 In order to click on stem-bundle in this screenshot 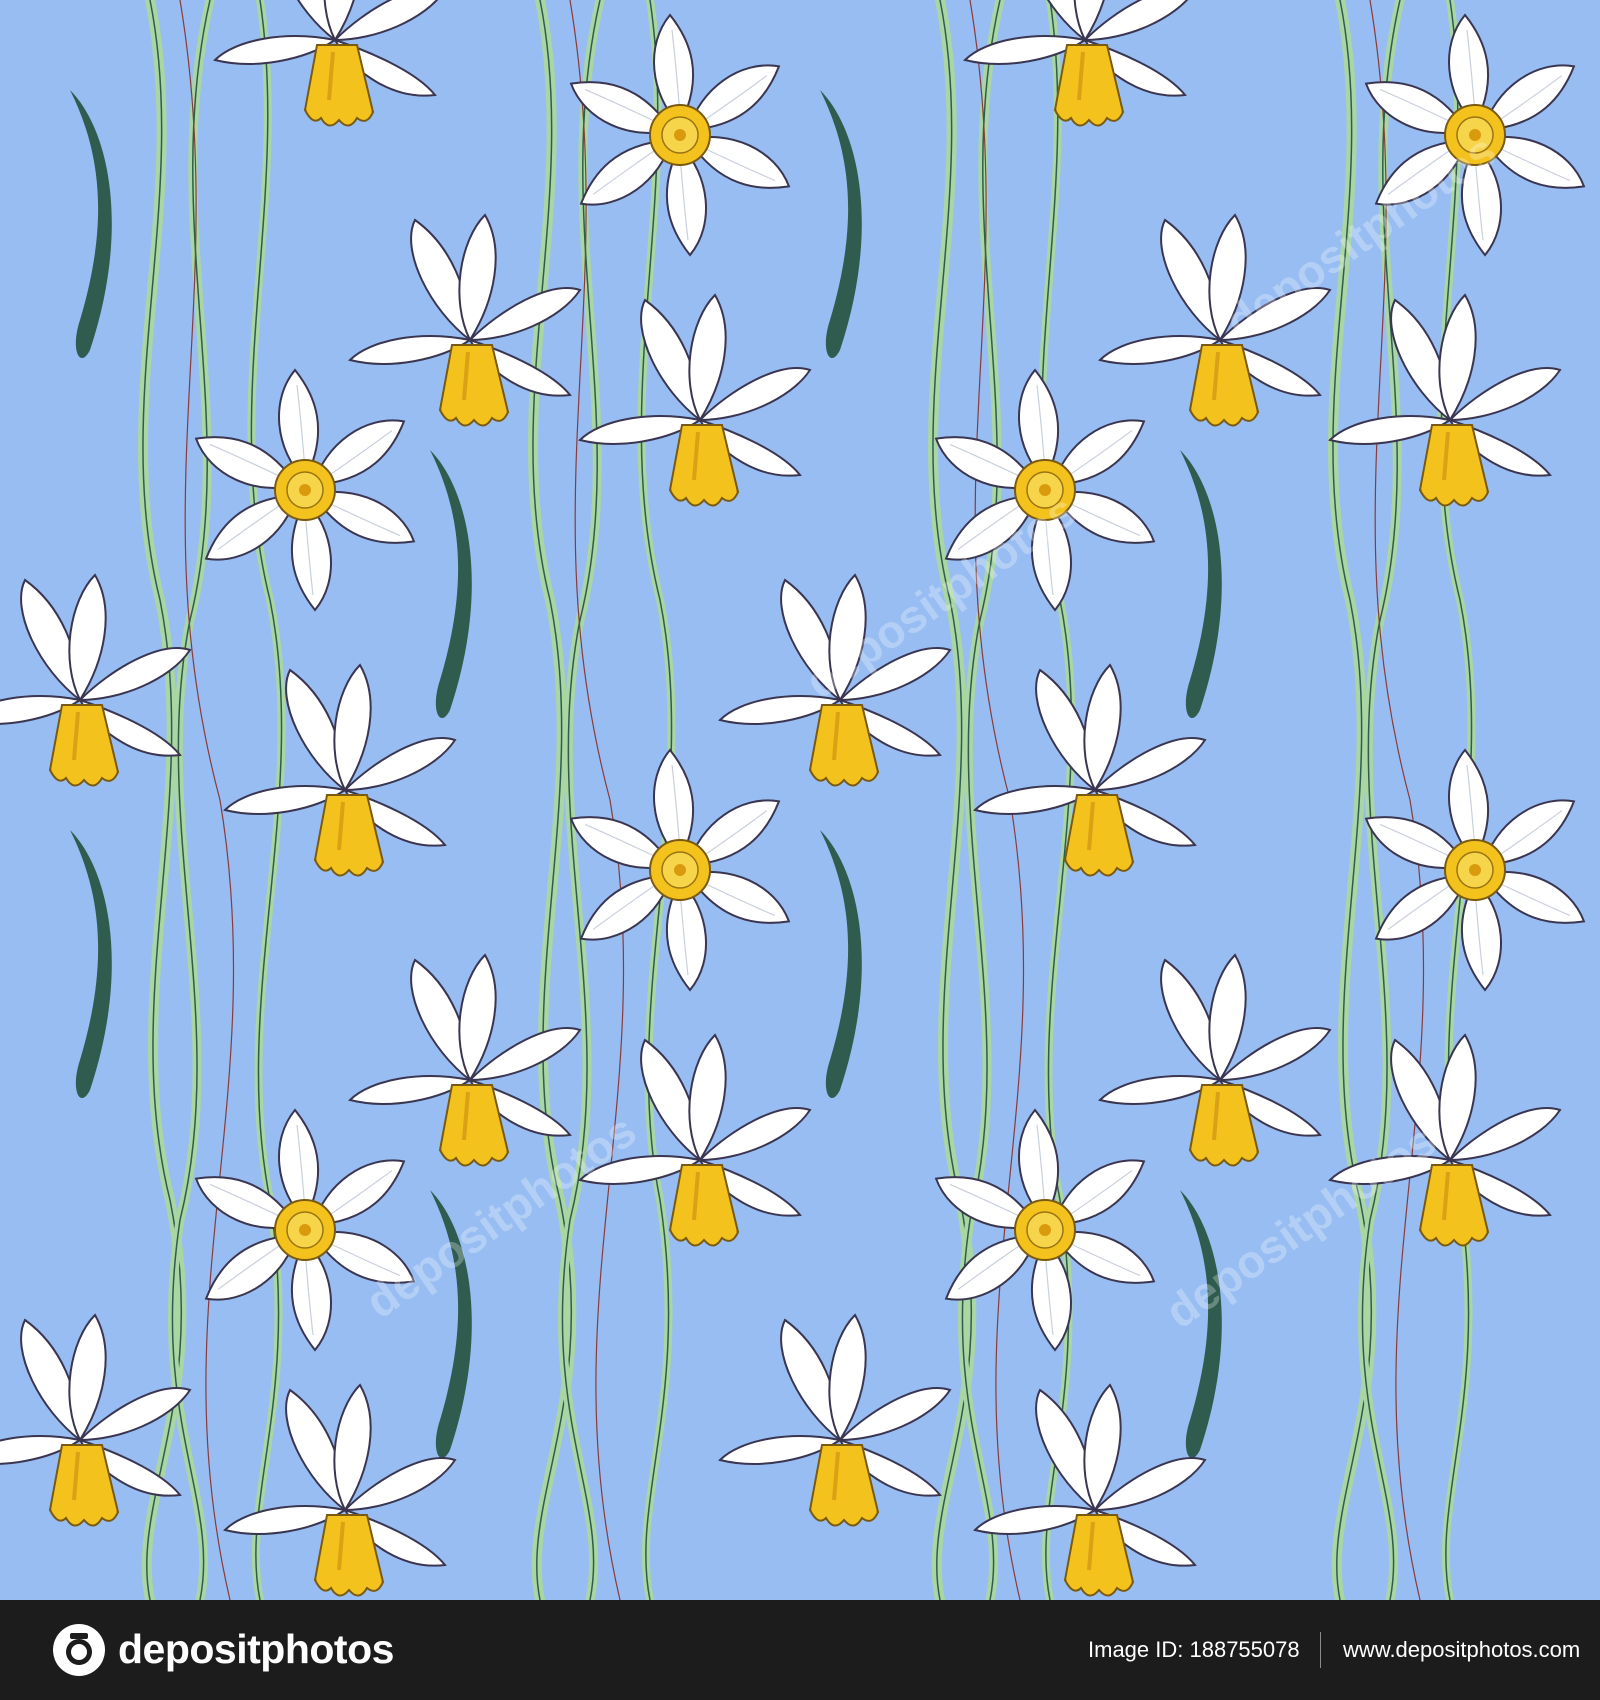, I will do `click(602, 800)`.